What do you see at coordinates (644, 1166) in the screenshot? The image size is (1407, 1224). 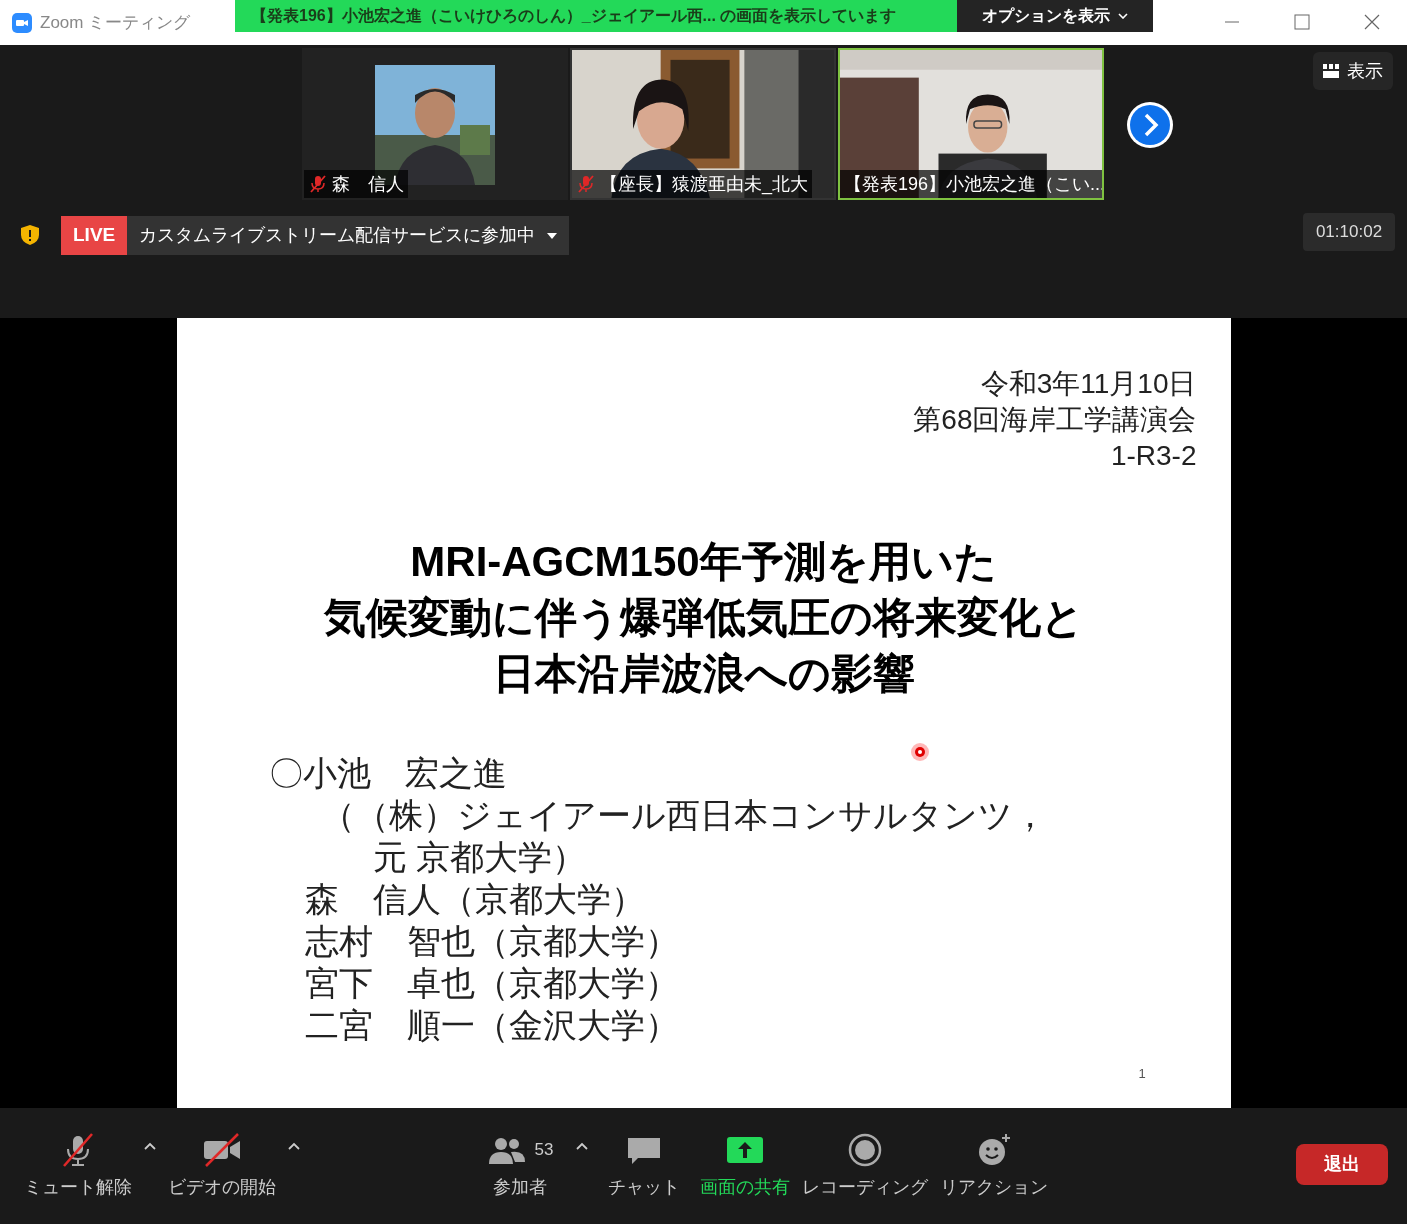 I see `toolbar-button: チャット` at bounding box center [644, 1166].